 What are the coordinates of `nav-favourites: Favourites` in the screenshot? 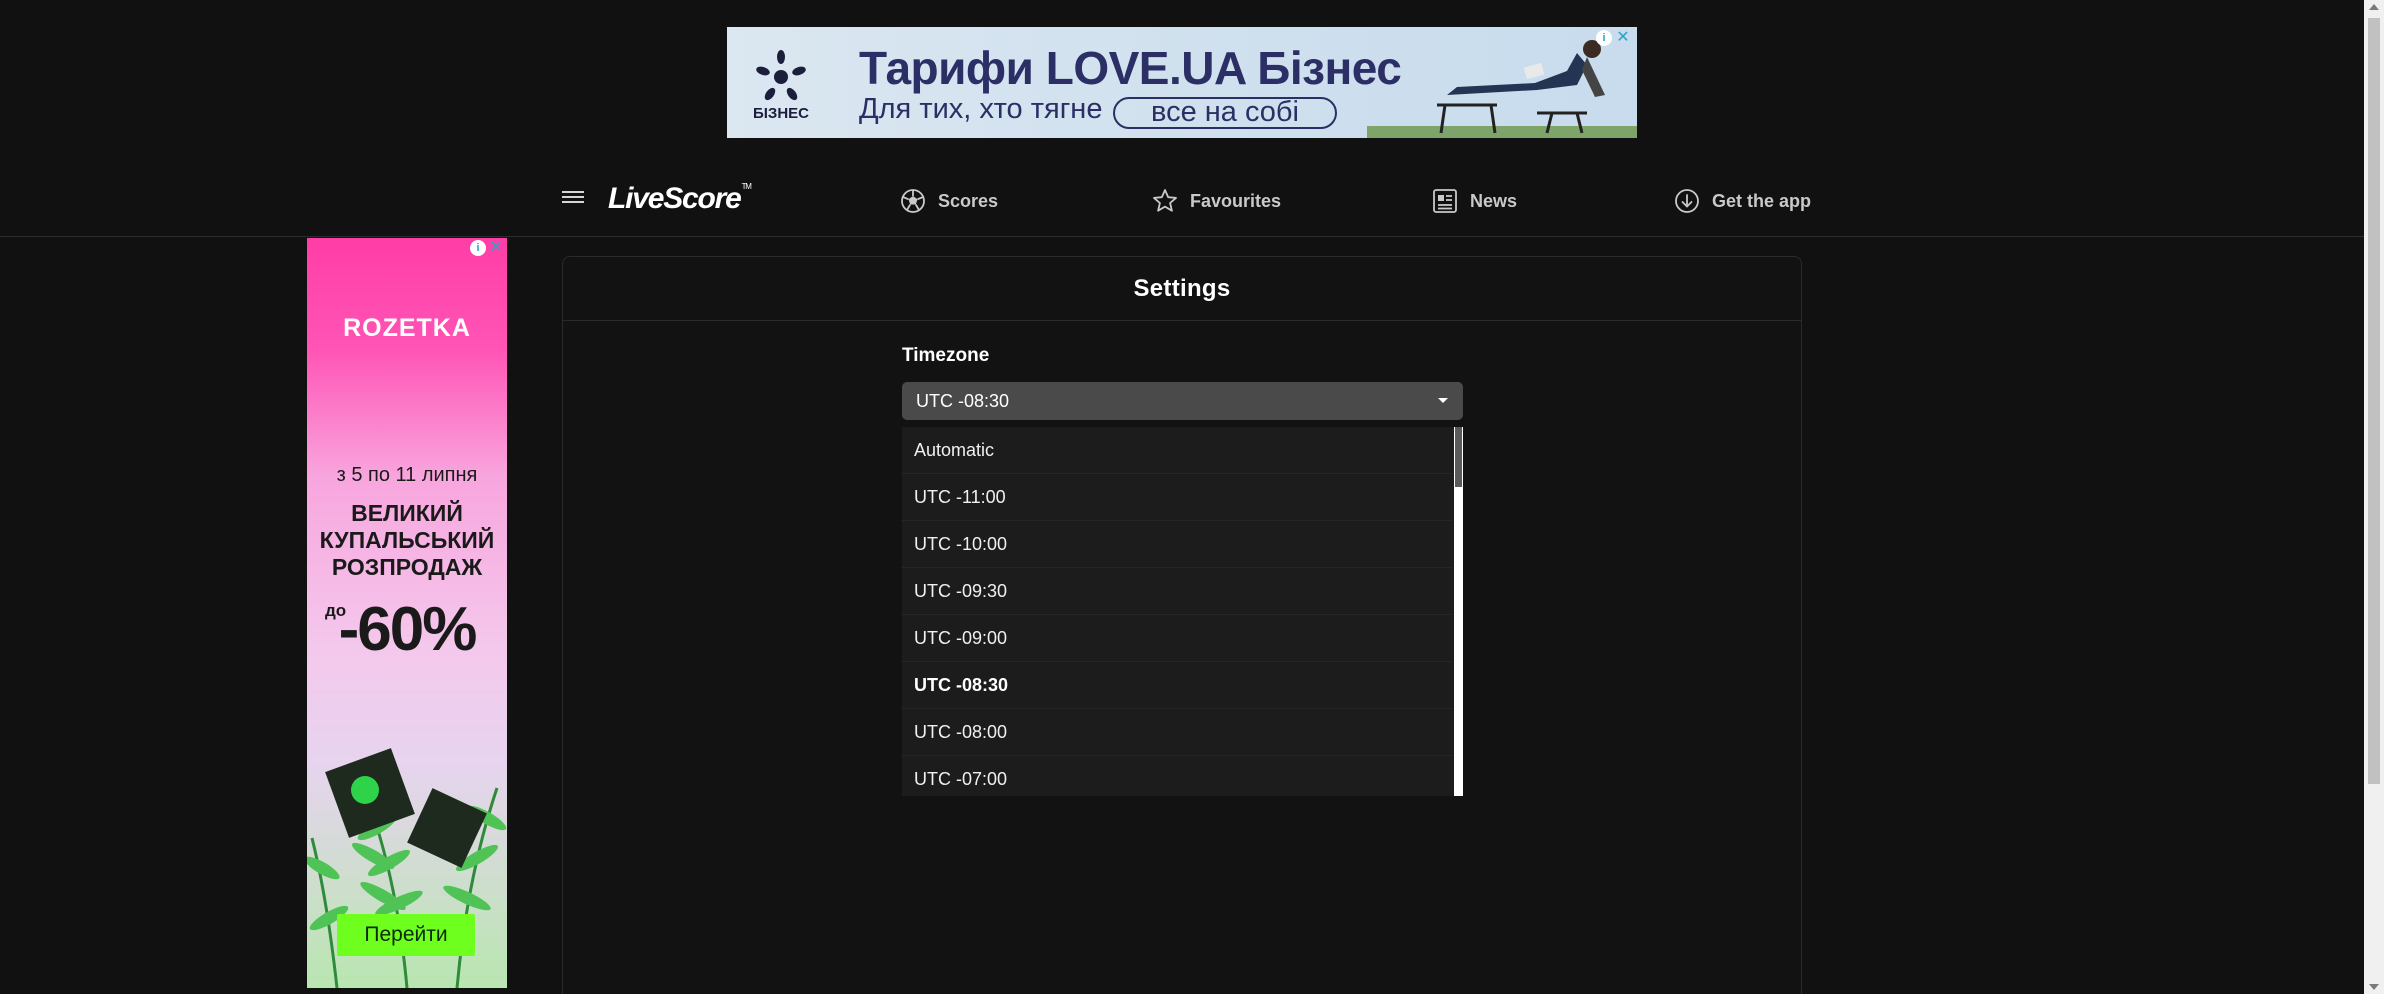 It's located at (1216, 201).